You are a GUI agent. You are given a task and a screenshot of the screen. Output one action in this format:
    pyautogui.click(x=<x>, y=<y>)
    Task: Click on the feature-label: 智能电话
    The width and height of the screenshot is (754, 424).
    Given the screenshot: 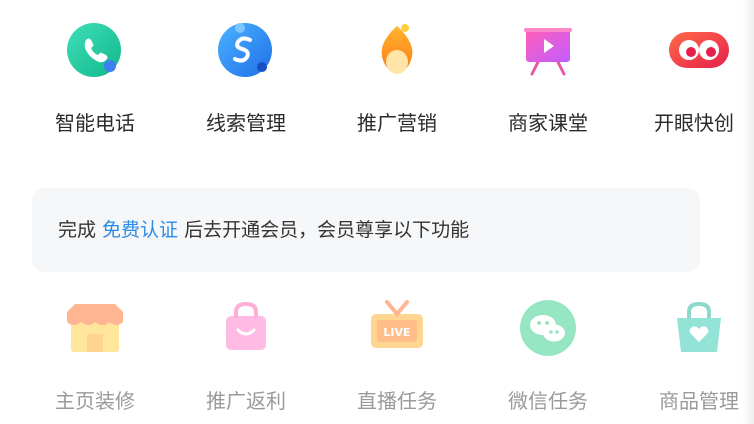 What is the action you would take?
    pyautogui.click(x=95, y=123)
    